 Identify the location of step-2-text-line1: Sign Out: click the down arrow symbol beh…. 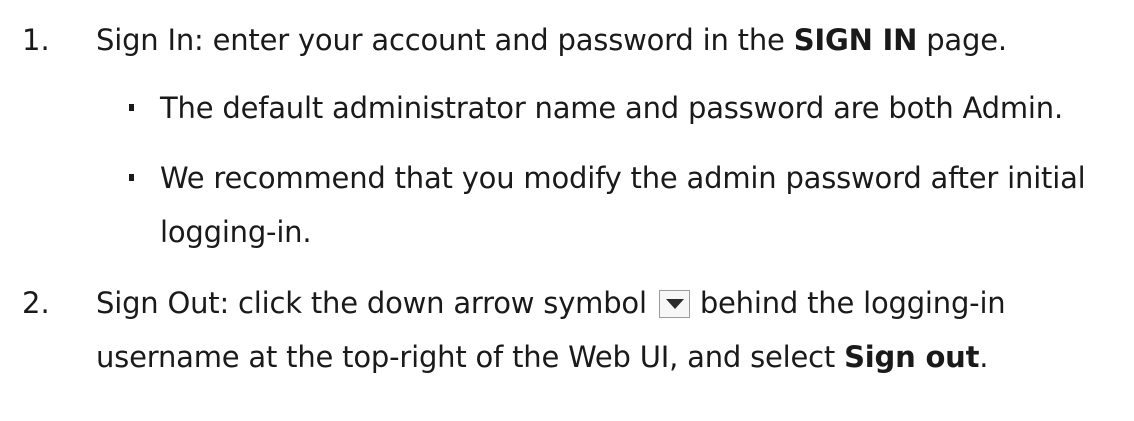
(551, 303).